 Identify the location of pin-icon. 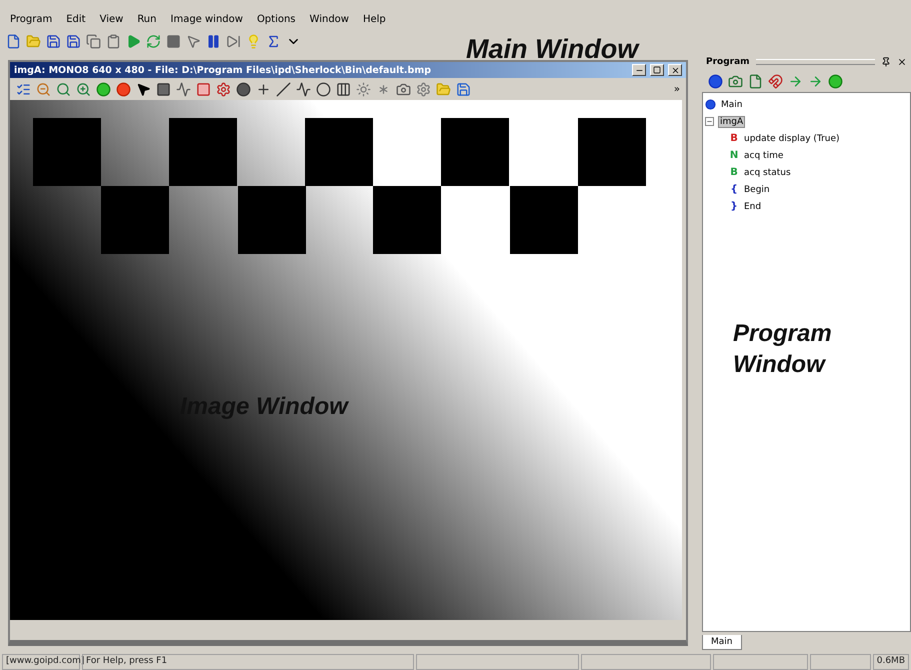
(886, 62).